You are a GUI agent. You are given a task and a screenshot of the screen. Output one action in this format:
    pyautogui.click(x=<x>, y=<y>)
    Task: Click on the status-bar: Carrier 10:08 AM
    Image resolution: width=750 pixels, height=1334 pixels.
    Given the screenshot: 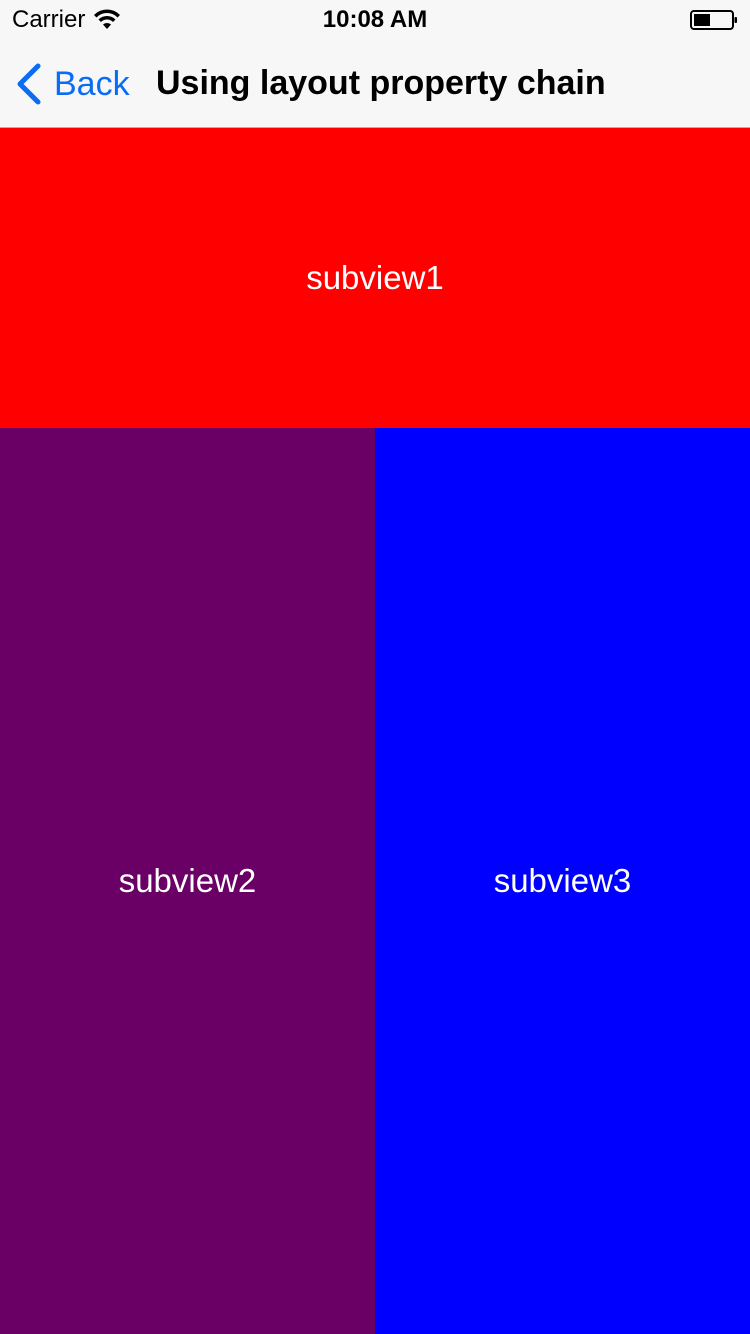 What is the action you would take?
    pyautogui.click(x=375, y=20)
    